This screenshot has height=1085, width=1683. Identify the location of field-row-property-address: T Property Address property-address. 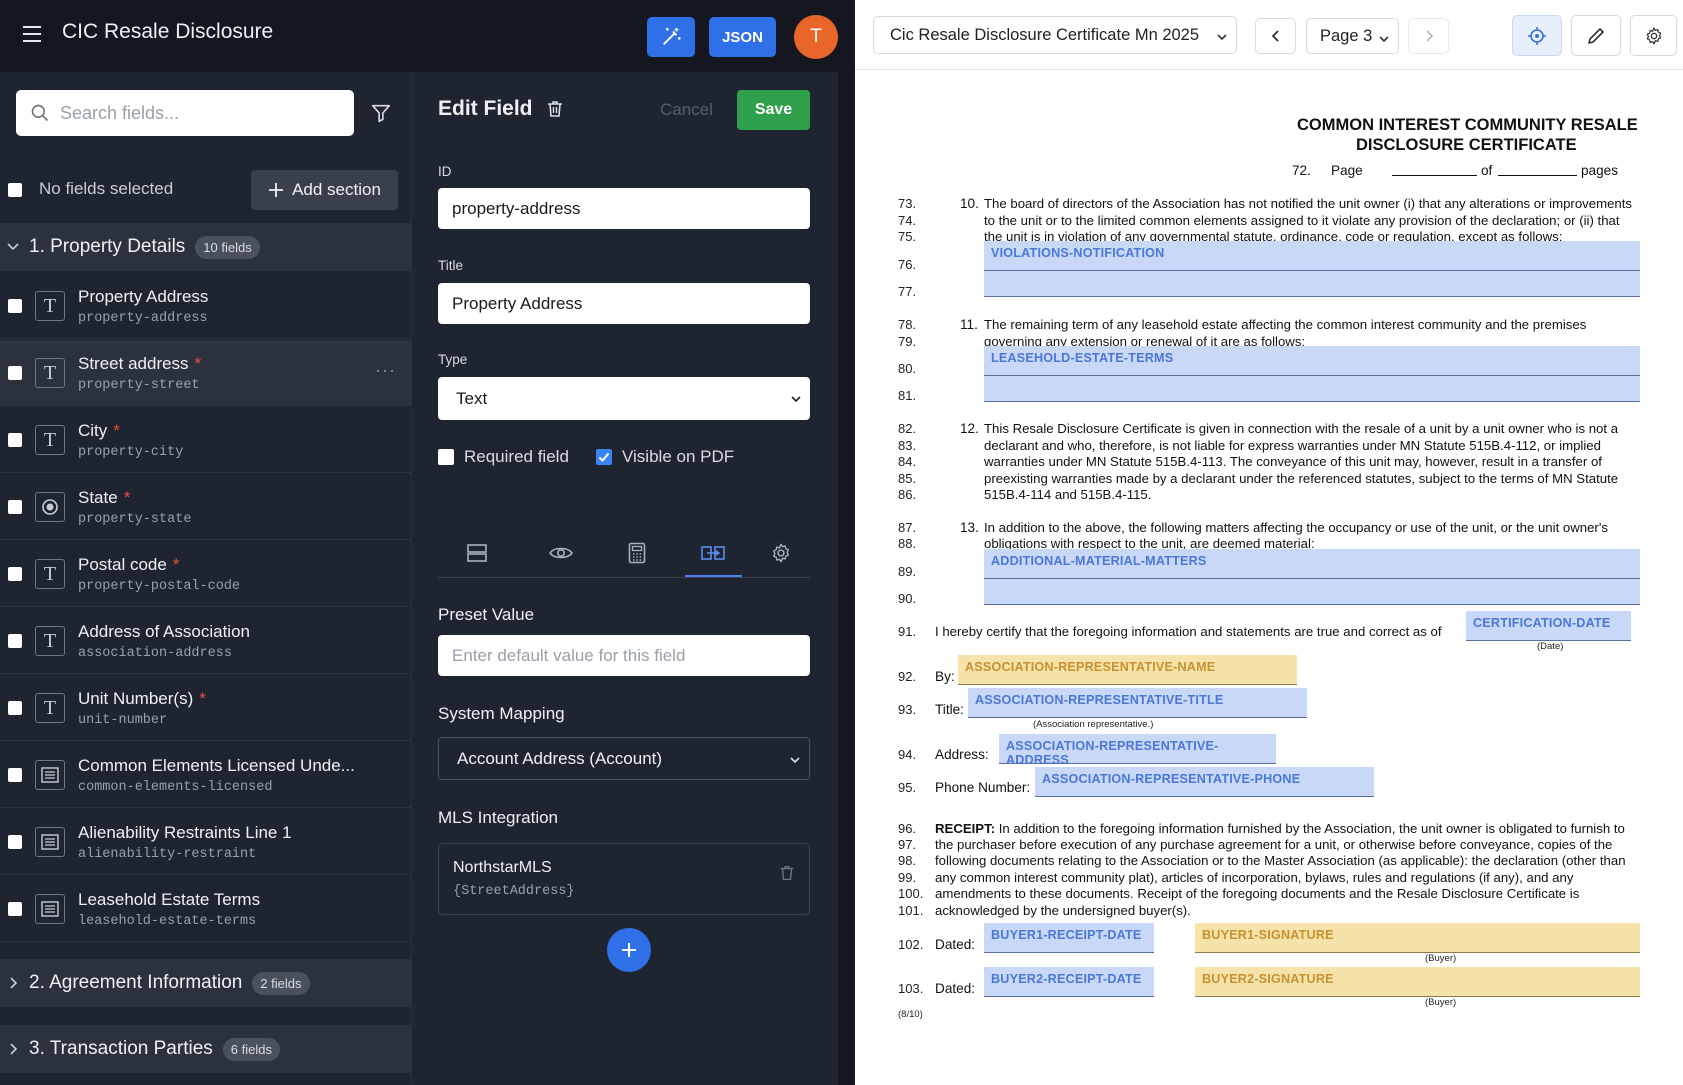
(205, 306).